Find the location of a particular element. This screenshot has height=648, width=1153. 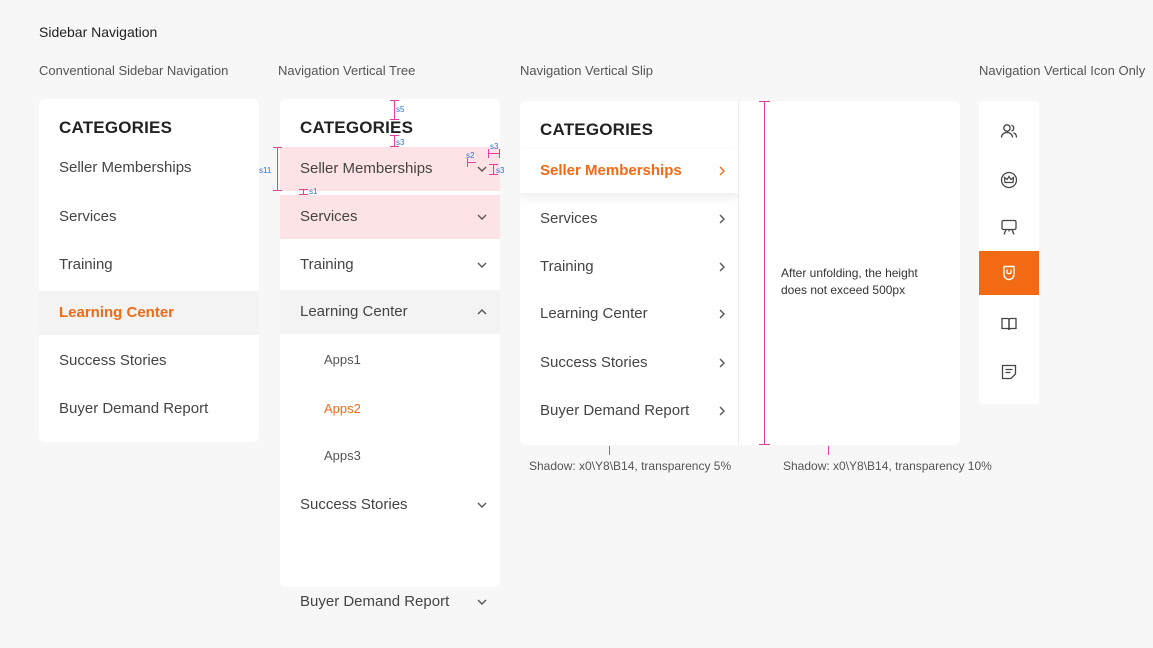

book-icon is located at coordinates (1009, 324).